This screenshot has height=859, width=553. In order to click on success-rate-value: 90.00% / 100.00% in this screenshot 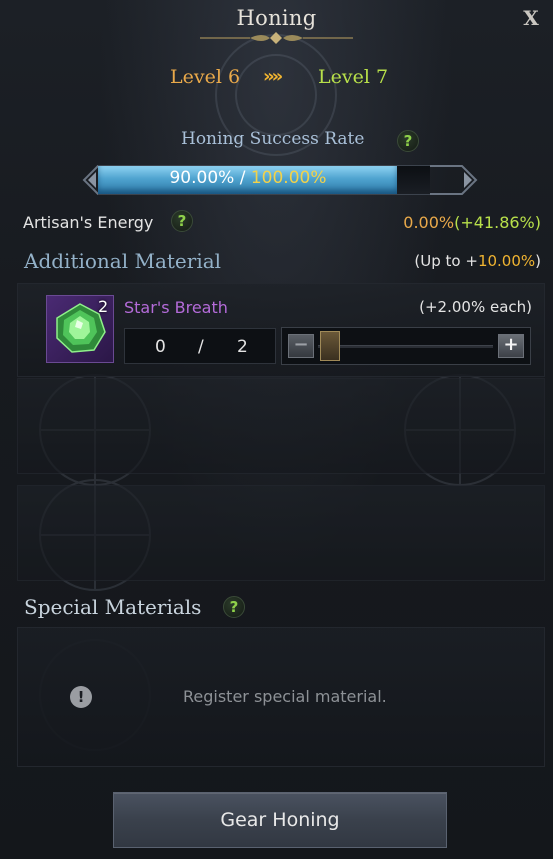, I will do `click(248, 178)`.